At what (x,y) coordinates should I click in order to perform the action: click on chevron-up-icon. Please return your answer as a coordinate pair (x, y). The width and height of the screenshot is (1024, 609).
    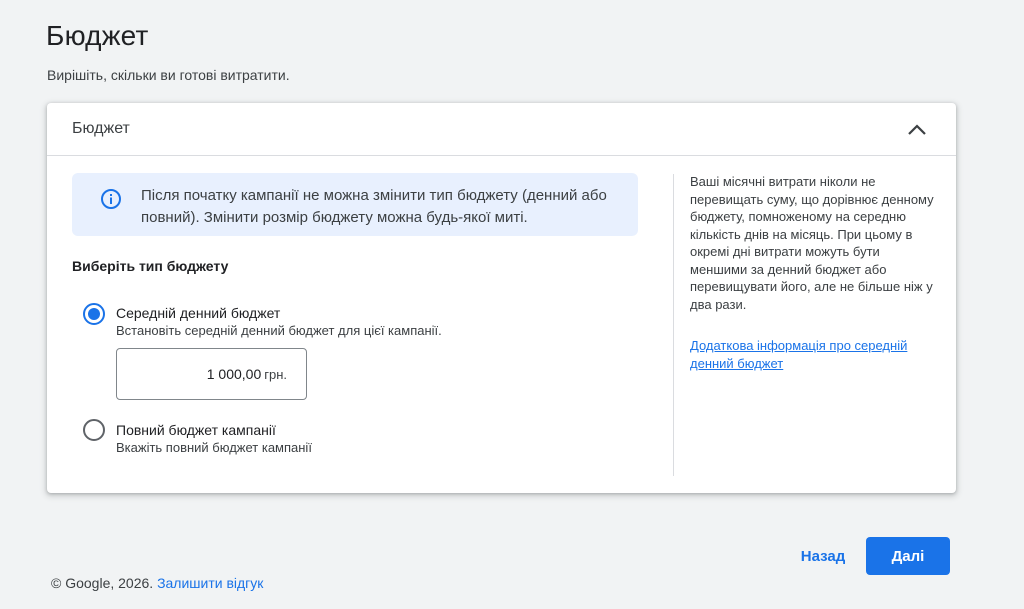
    Looking at the image, I should click on (917, 129).